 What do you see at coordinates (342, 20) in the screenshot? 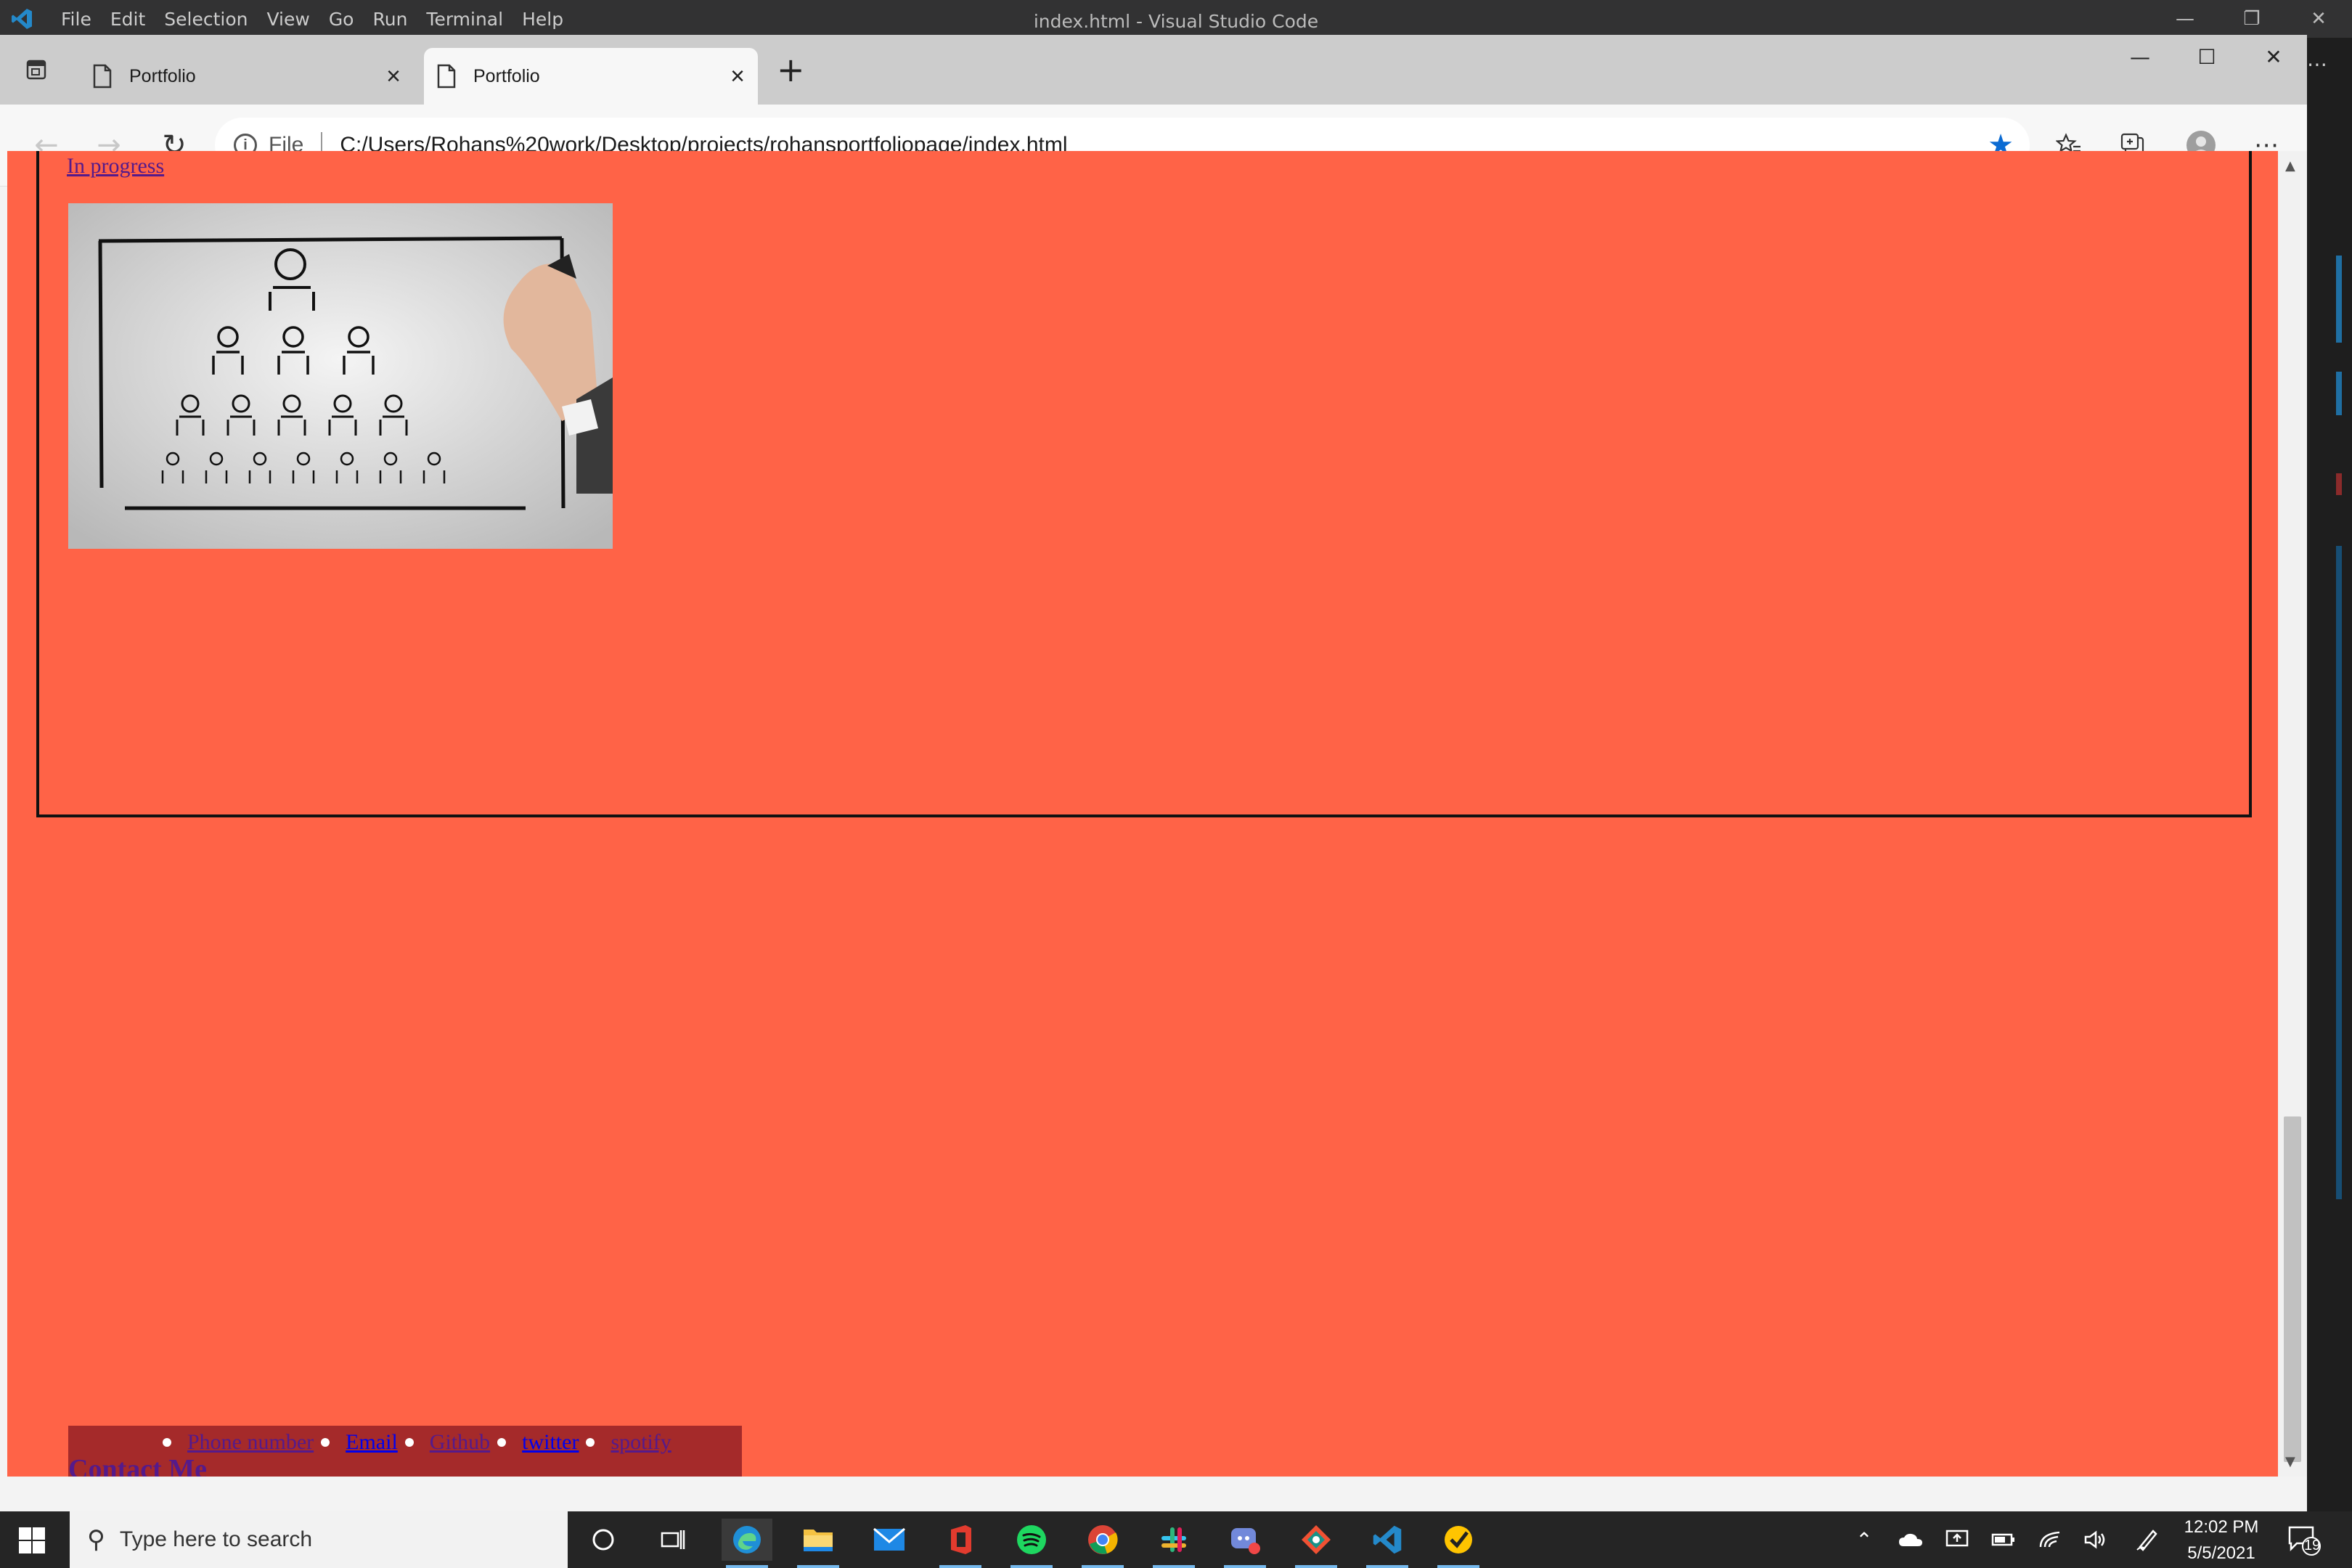
I see `menu-go: Go` at bounding box center [342, 20].